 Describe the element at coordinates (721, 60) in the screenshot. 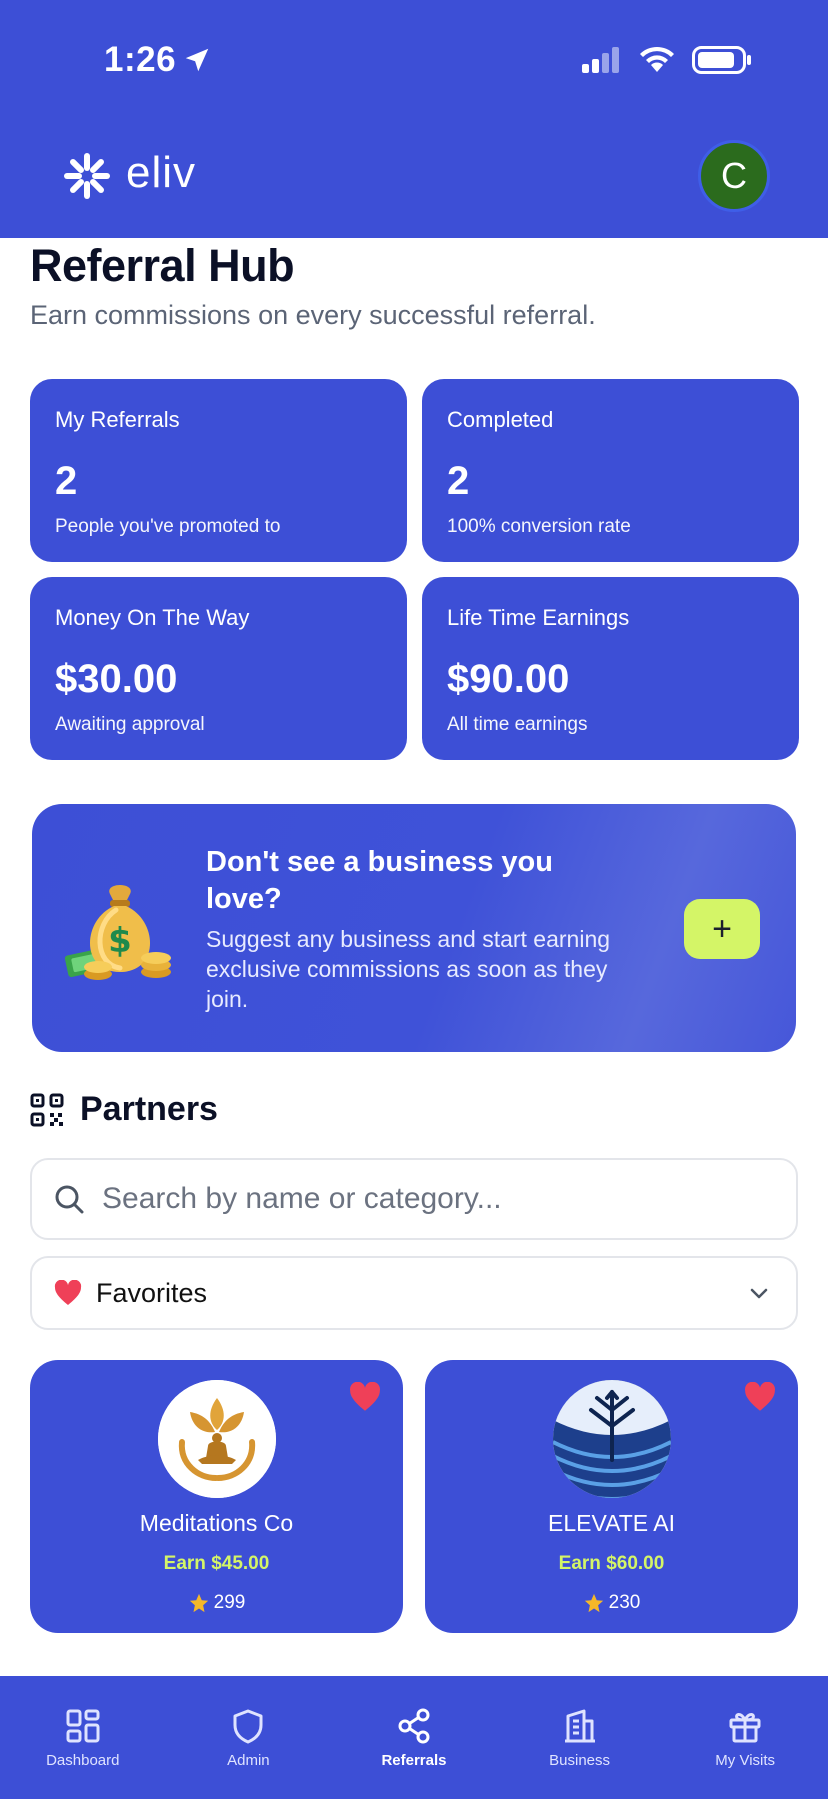

I see `battery-icon` at that location.